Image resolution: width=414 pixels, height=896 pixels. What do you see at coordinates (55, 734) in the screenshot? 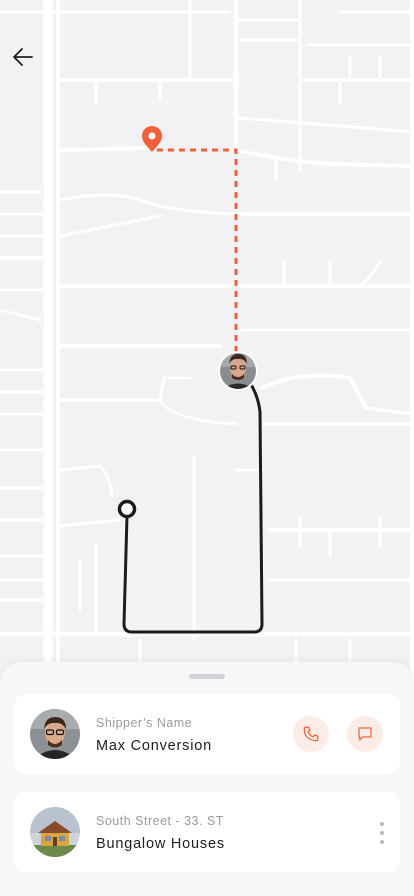
I see `shipper-avatar` at bounding box center [55, 734].